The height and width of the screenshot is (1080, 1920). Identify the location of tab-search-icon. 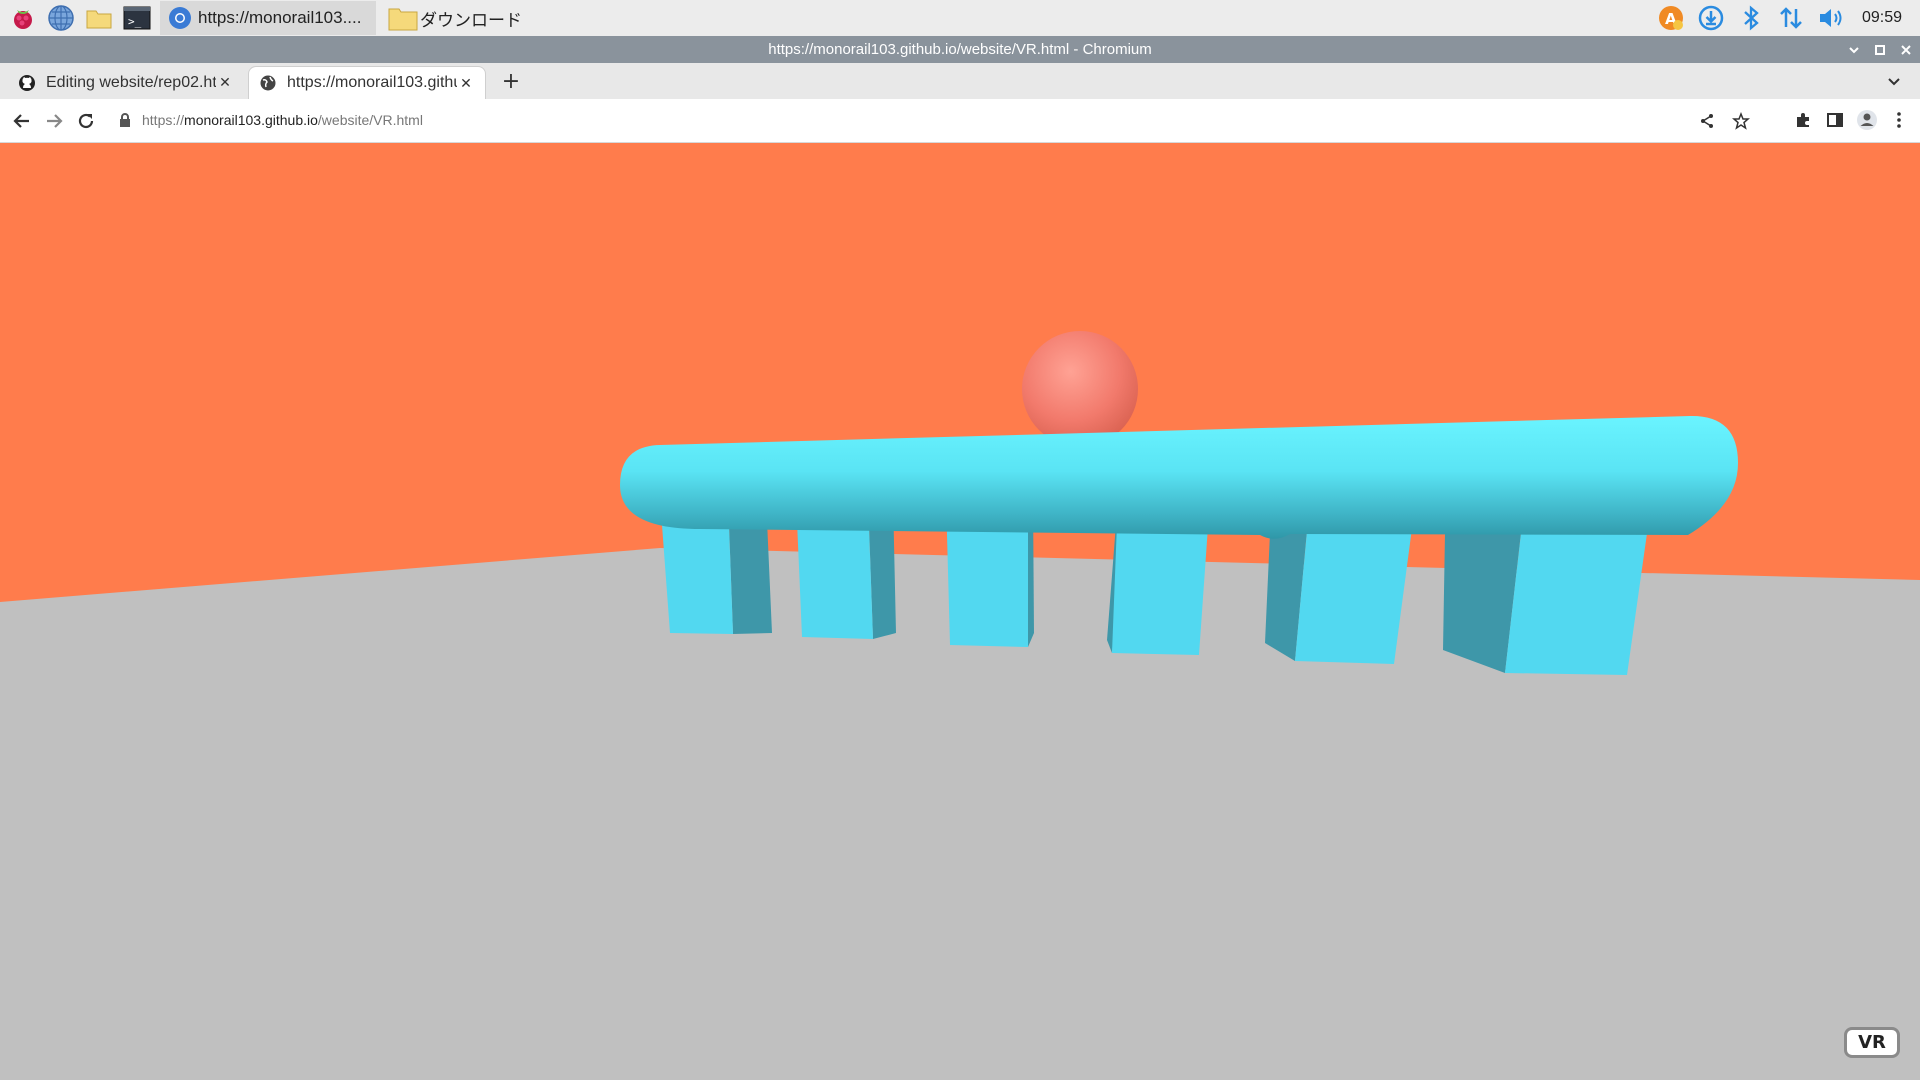
(1894, 81).